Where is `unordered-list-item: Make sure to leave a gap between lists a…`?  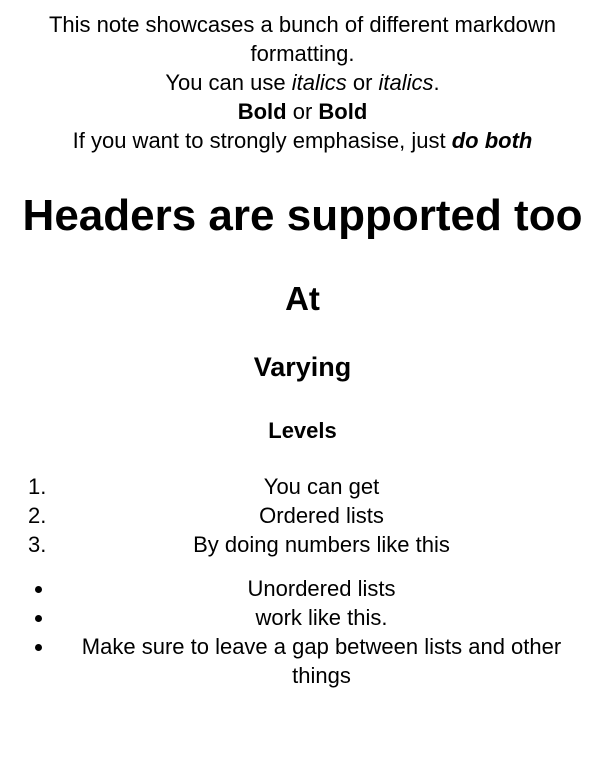
unordered-list-item: Make sure to leave a gap between lists a… is located at coordinates (302, 661).